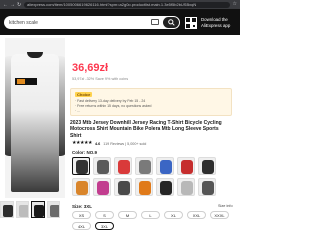  Describe the element at coordinates (90, 68) in the screenshot. I see `product-price: 36,69zł` at that location.